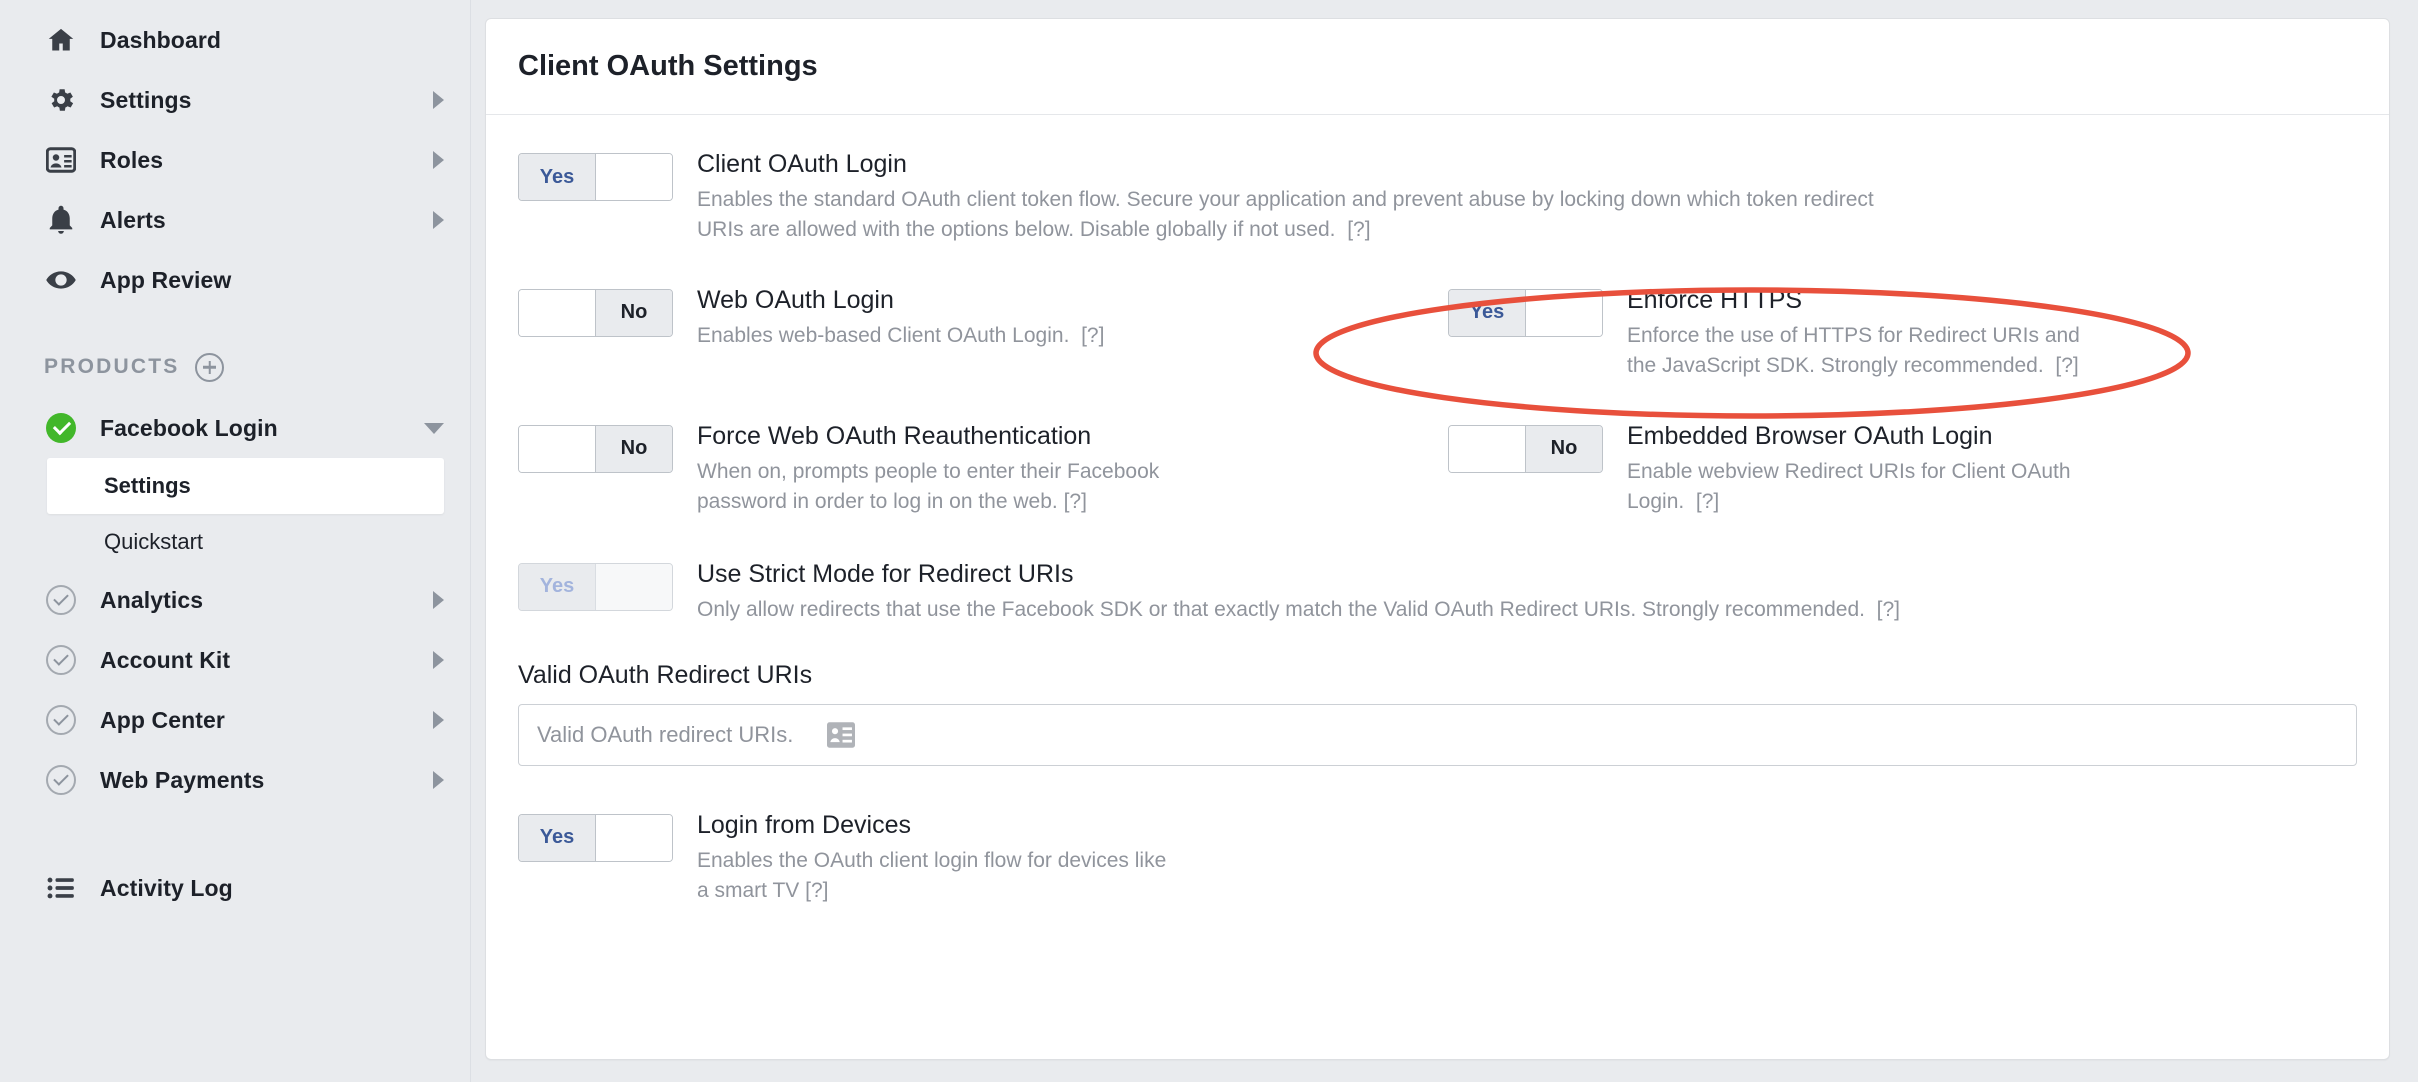 This screenshot has width=2418, height=1082. I want to click on toggle-web-oauth-login: No, so click(595, 312).